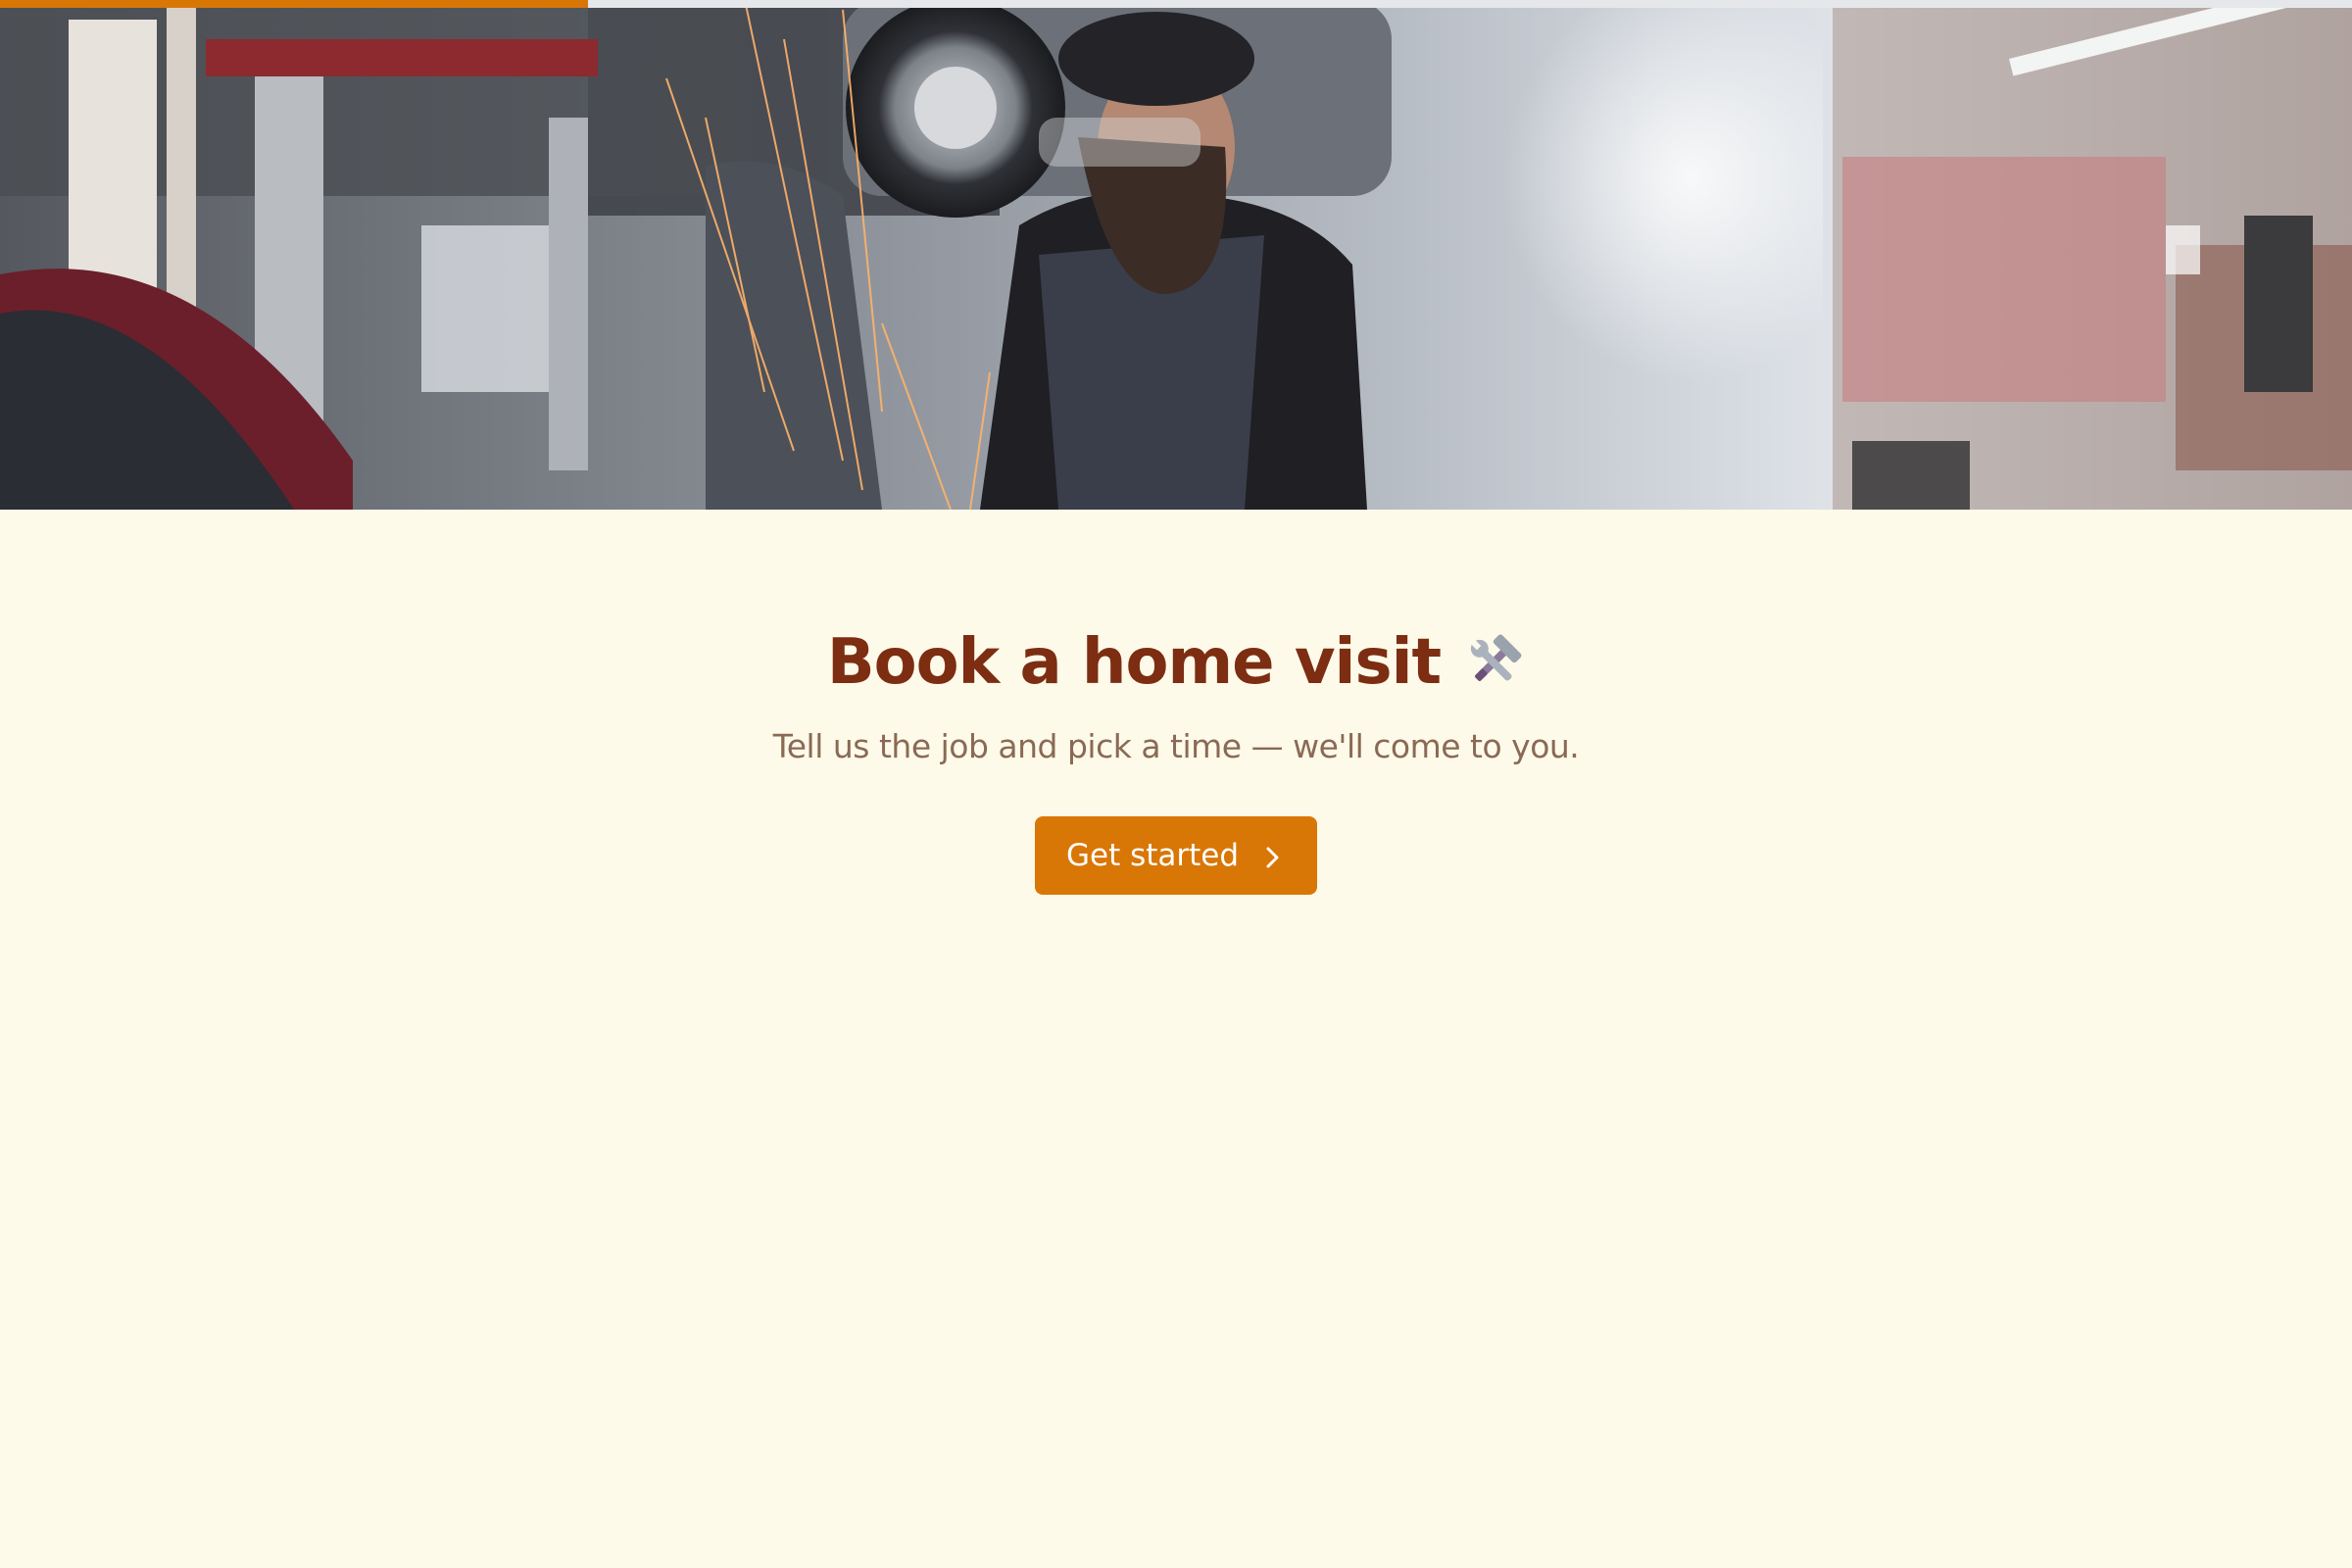 Image resolution: width=2352 pixels, height=1568 pixels. Describe the element at coordinates (1176, 4) in the screenshot. I see `progress-bar` at that location.